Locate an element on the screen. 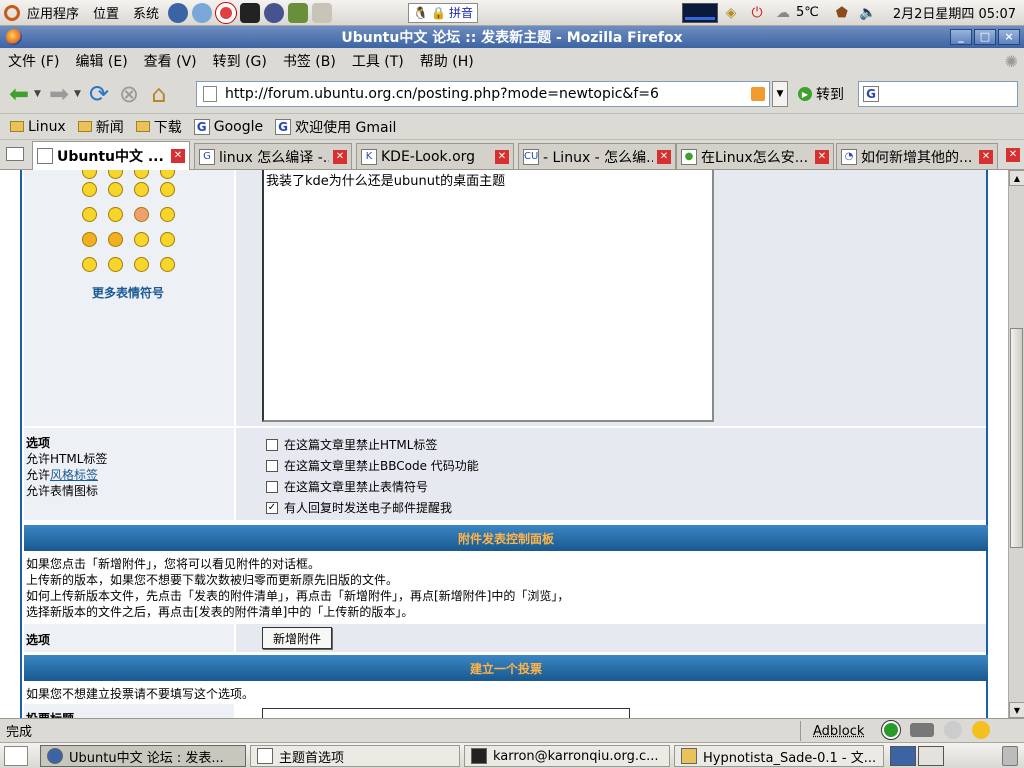  back-dropdown-icon: ▼ is located at coordinates (39, 94).